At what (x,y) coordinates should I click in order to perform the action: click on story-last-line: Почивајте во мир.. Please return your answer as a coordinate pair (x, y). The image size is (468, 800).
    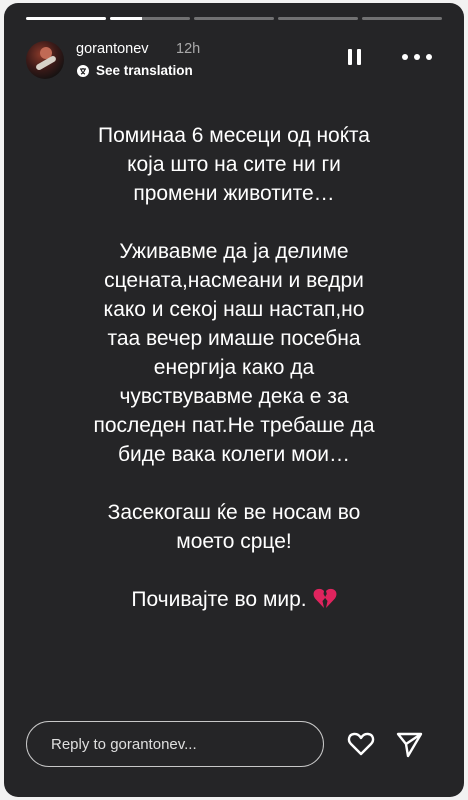
    Looking at the image, I should click on (234, 599).